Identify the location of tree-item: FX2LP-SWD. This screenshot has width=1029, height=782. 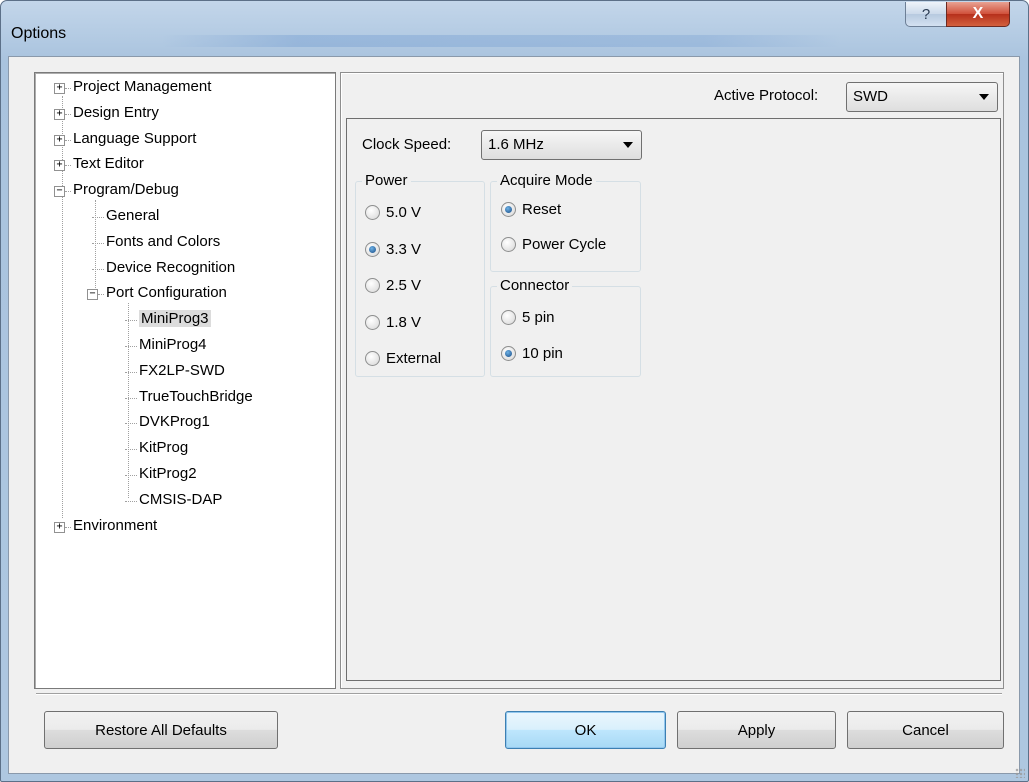
(182, 371).